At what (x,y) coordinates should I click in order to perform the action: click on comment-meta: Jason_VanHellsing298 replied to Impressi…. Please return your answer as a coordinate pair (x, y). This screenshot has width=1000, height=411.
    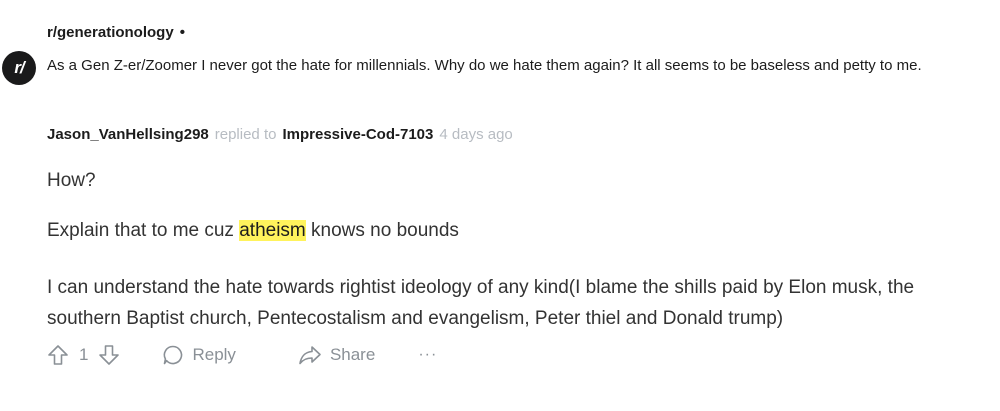
    Looking at the image, I should click on (280, 134).